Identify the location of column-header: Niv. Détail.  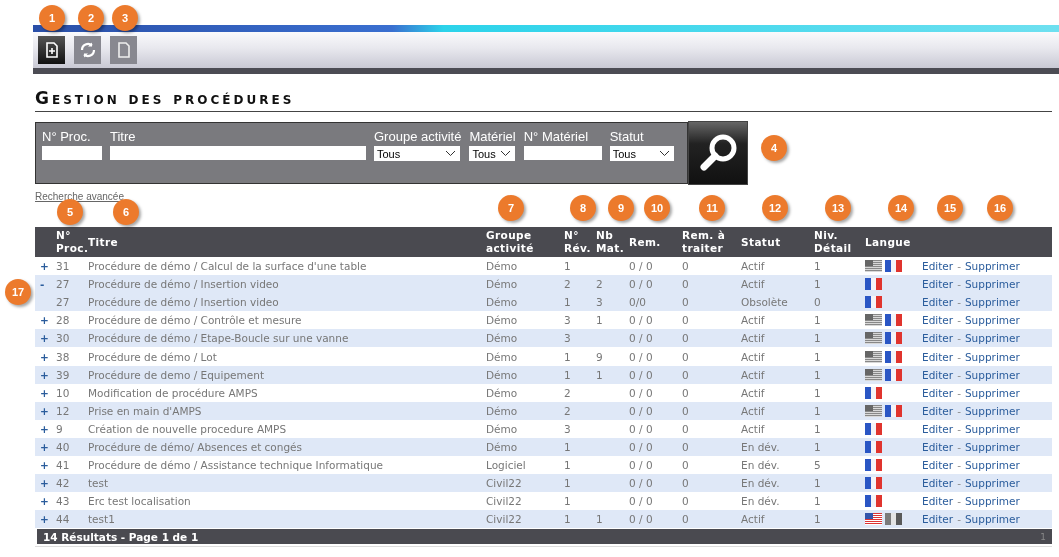
(833, 242).